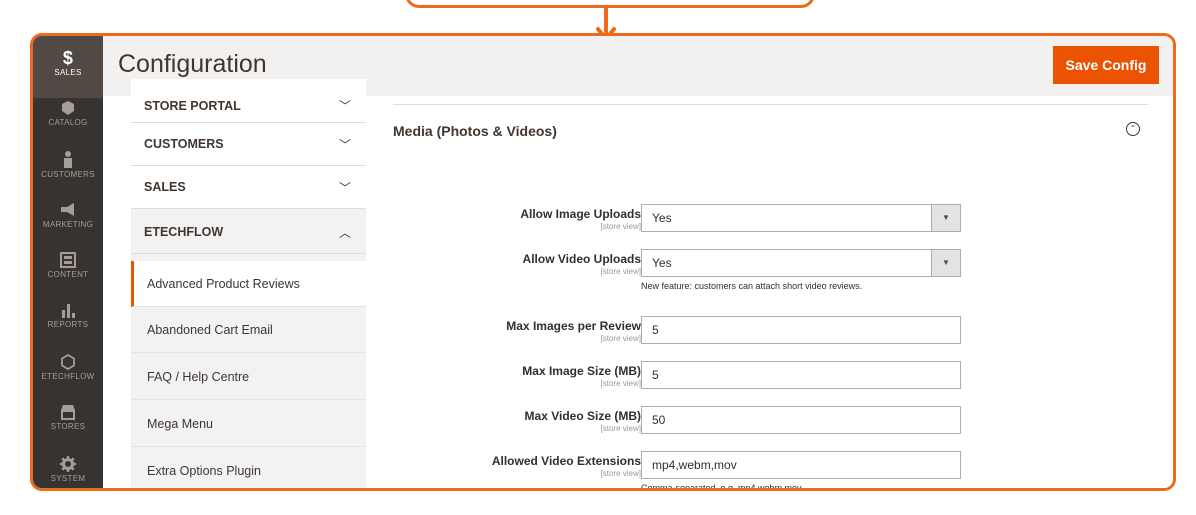 Image resolution: width=1196 pixels, height=515 pixels. I want to click on chevron-up-icon: ︿, so click(344, 233).